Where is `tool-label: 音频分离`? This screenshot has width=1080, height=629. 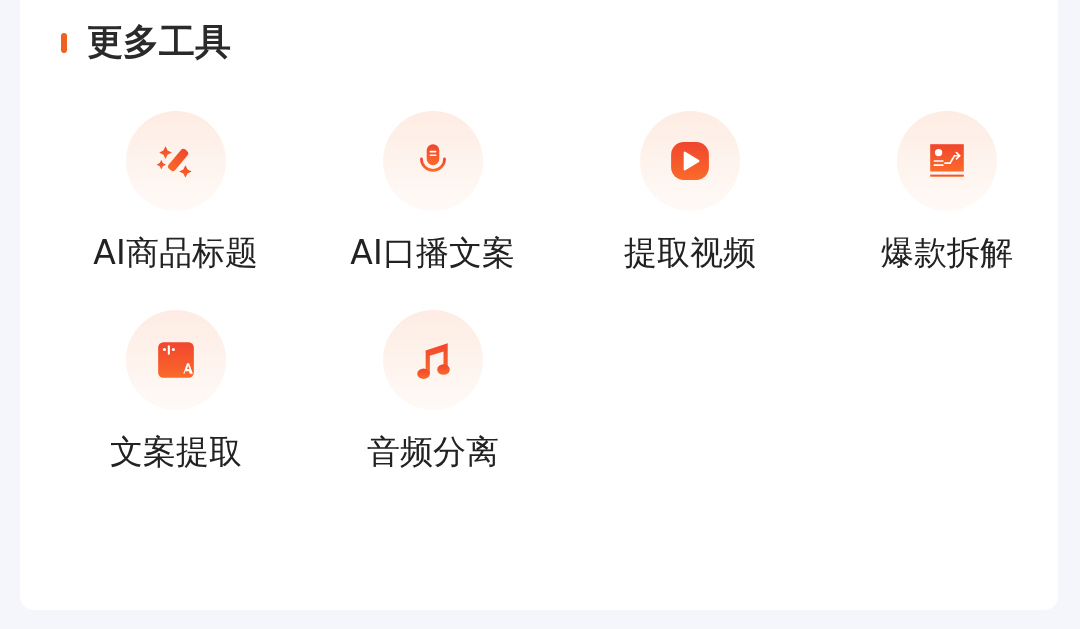 tool-label: 音频分离 is located at coordinates (432, 452).